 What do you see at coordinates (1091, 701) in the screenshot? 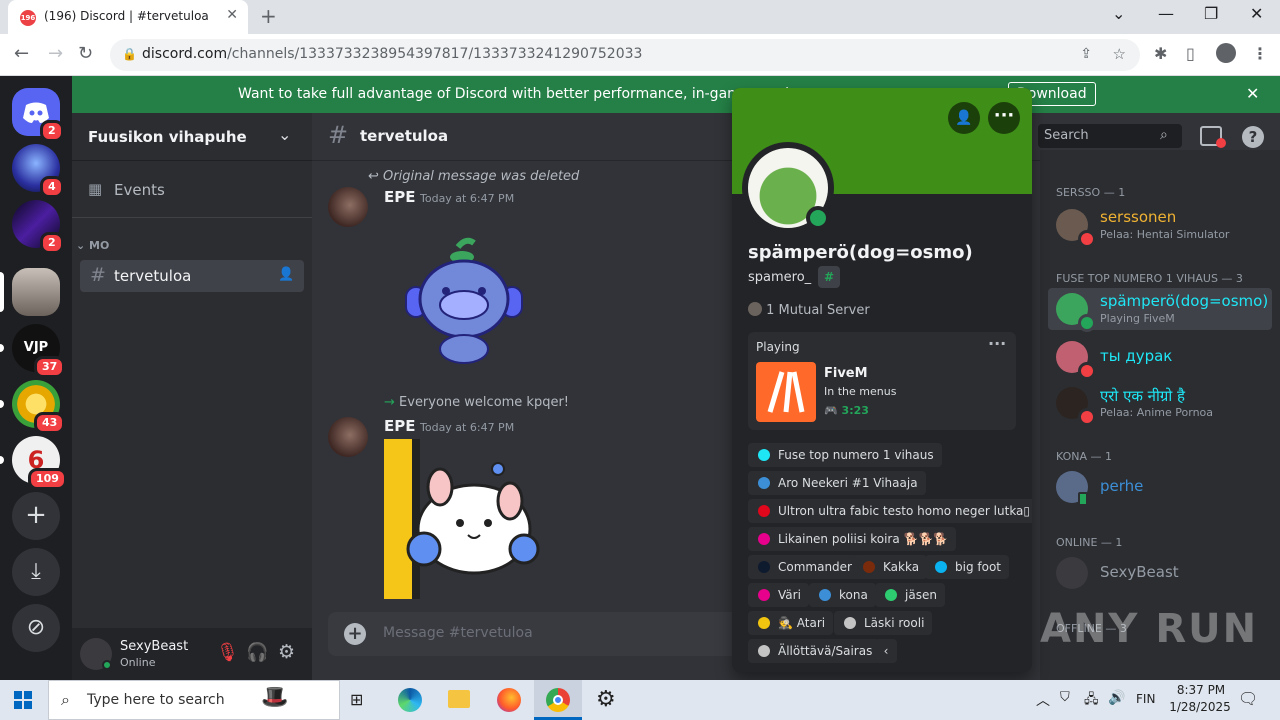
I see `network-icon: 🖧` at bounding box center [1091, 701].